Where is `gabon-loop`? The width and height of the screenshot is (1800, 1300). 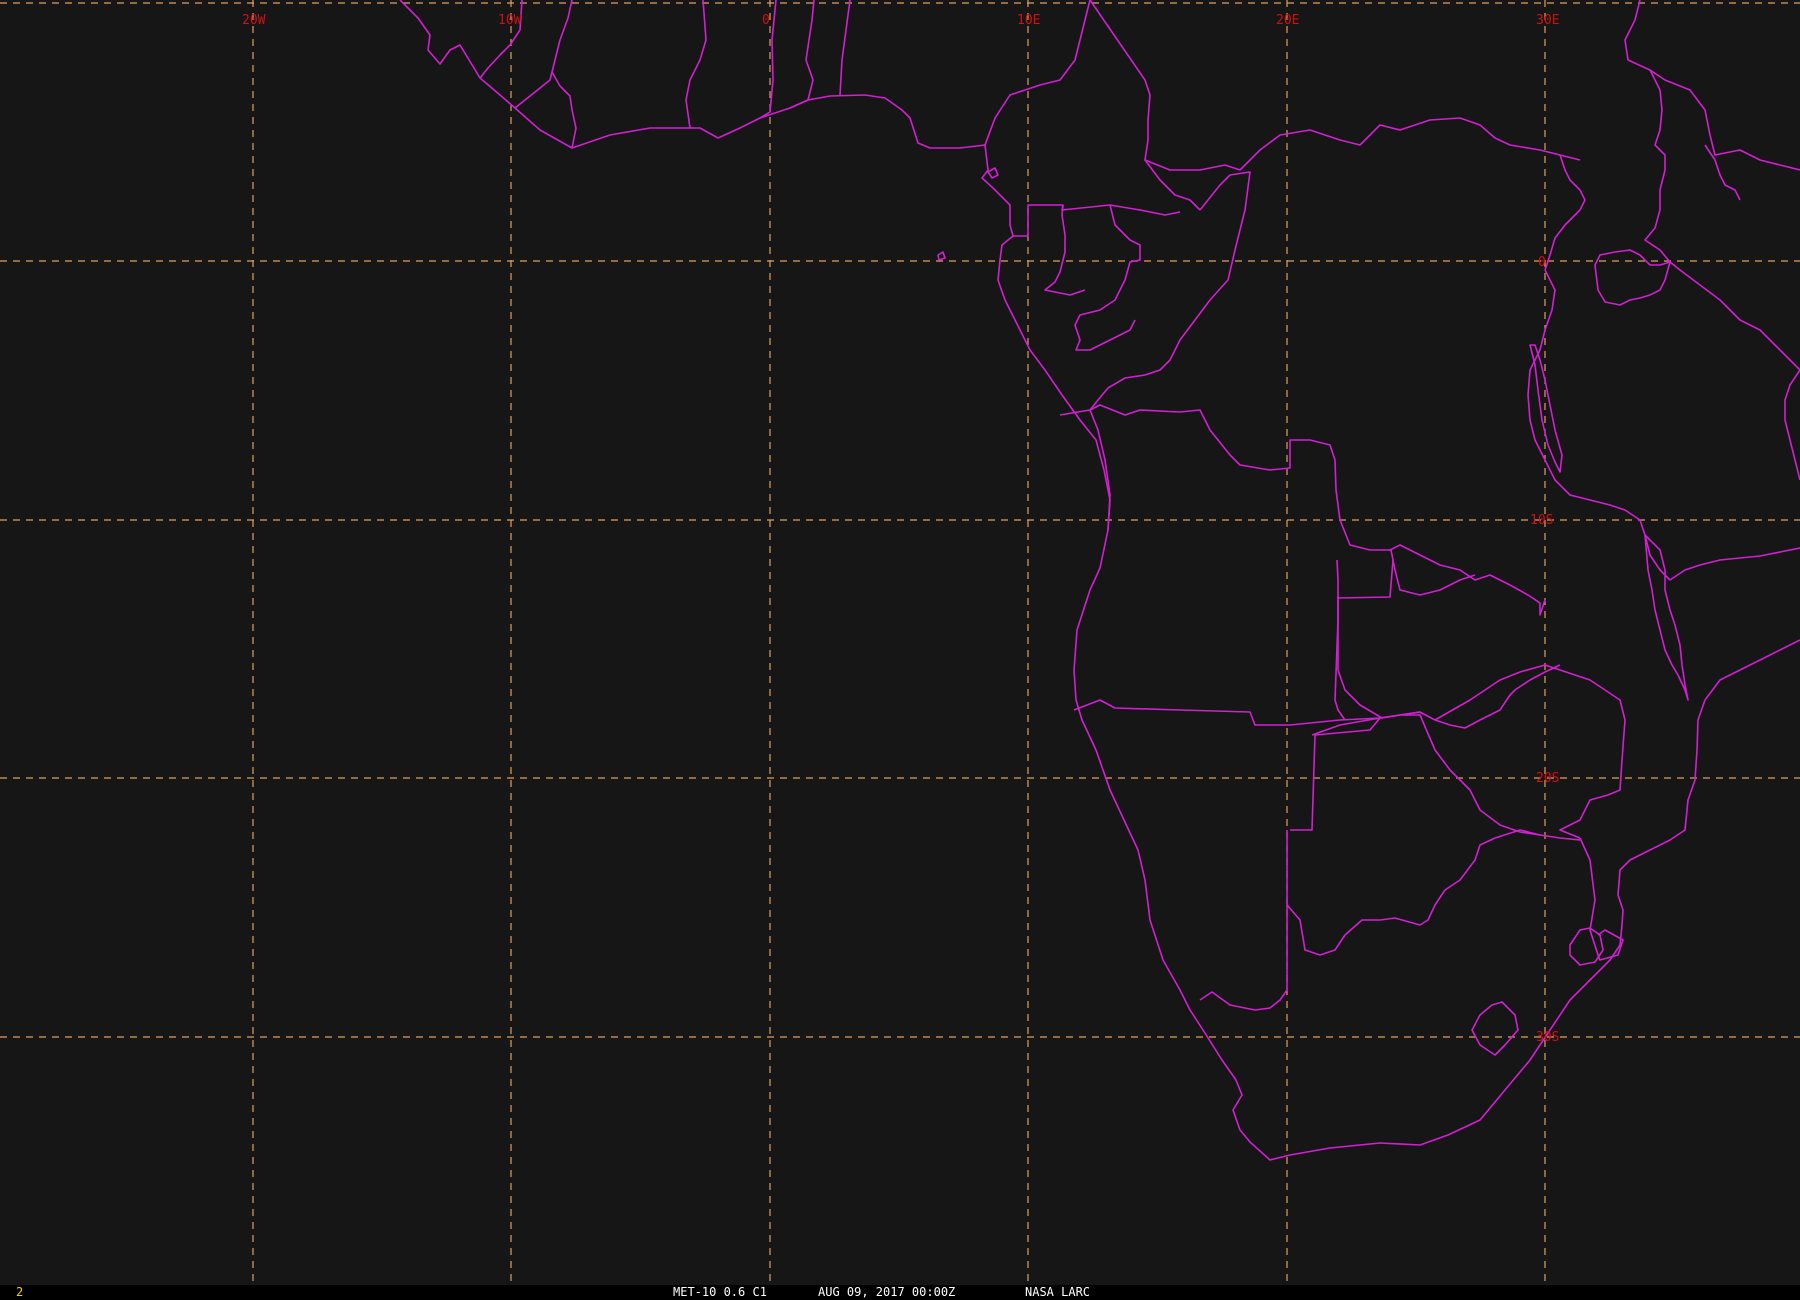
gabon-loop is located at coordinates (1107, 277).